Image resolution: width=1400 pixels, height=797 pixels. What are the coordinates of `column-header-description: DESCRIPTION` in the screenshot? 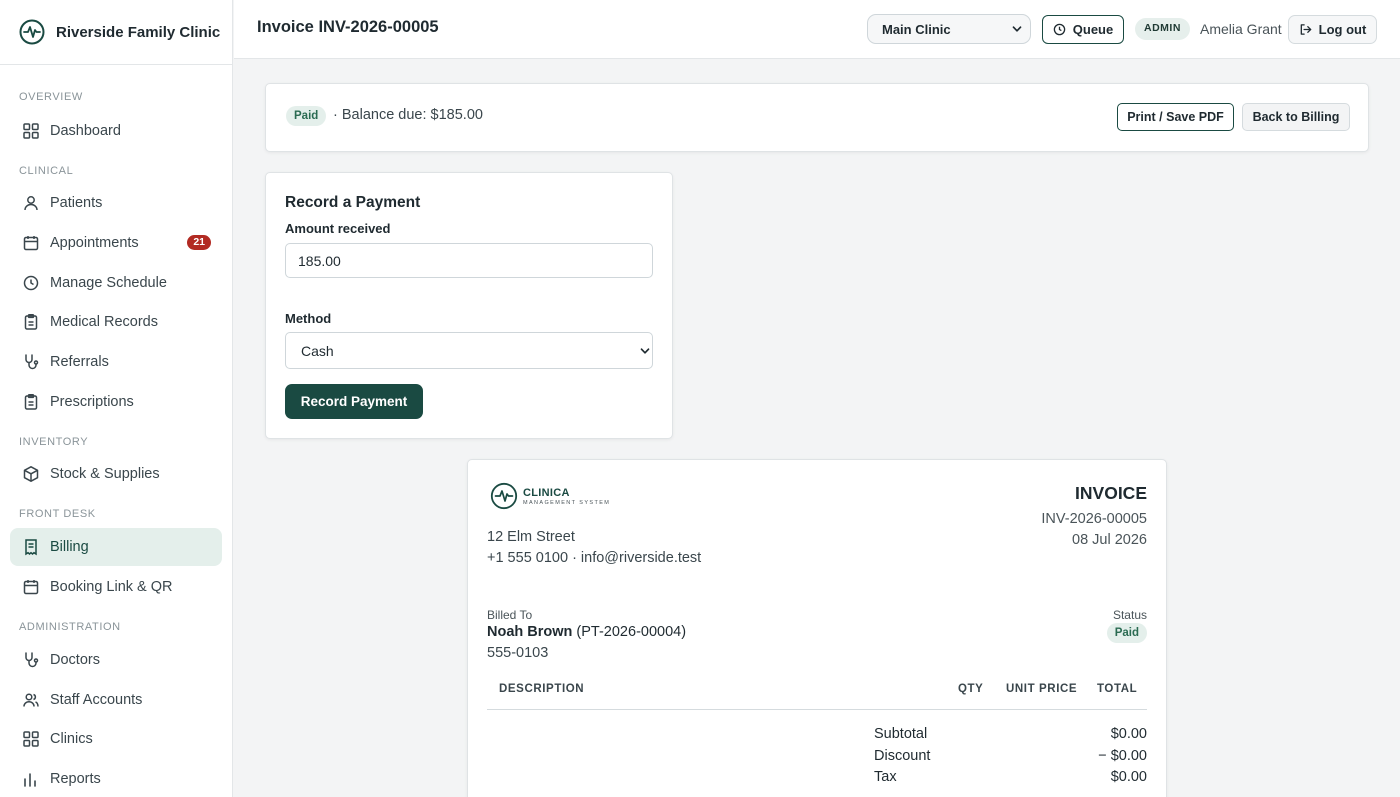 It's located at (542, 689).